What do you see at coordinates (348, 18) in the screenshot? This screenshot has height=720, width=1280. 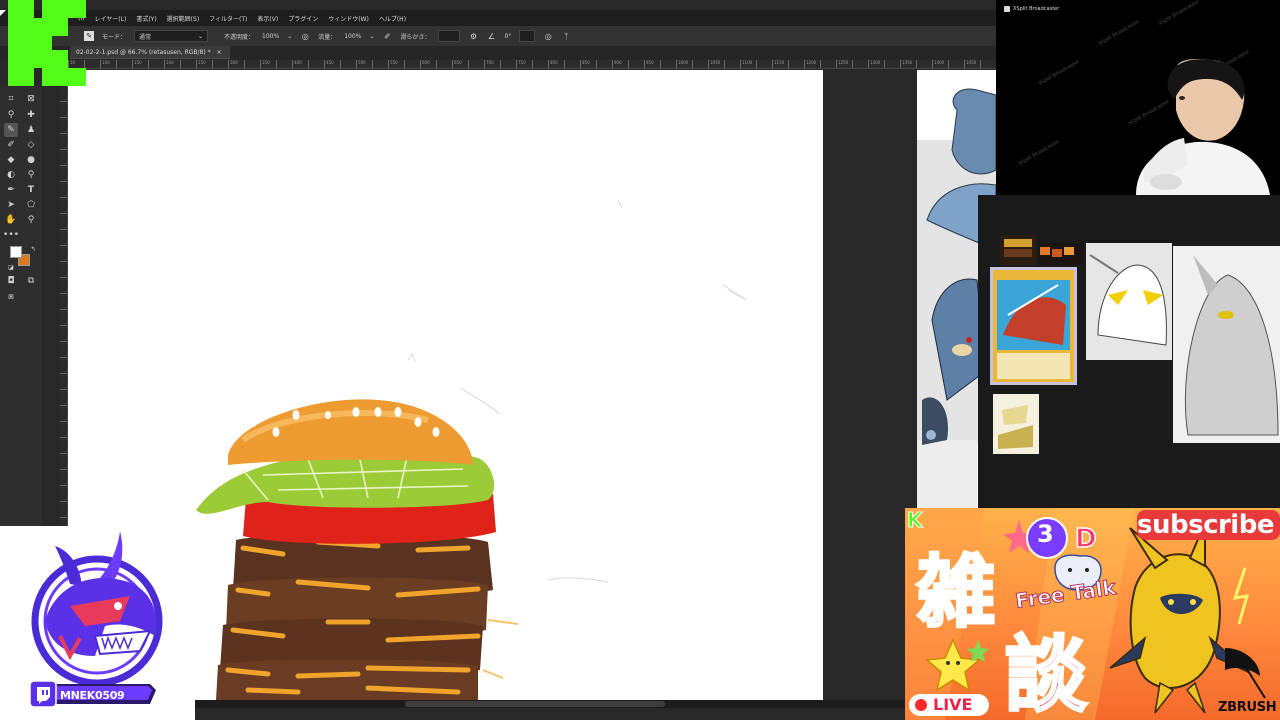 I see `menu-item-window: ウィンドウ(W)` at bounding box center [348, 18].